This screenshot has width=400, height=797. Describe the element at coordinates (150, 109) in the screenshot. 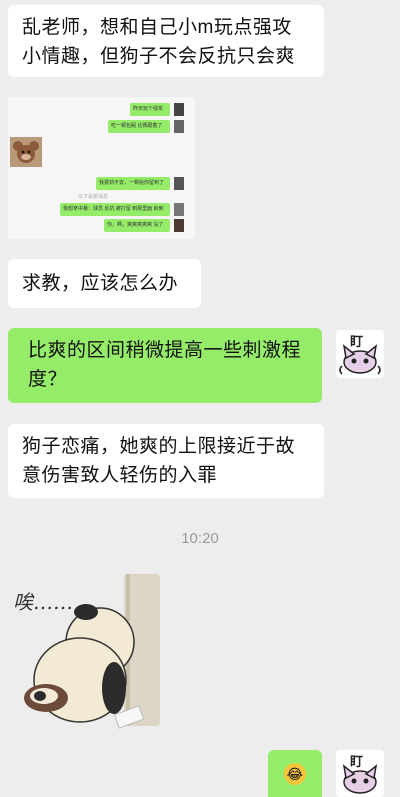

I see `mini-bubble: 昨天玩个强攻` at that location.